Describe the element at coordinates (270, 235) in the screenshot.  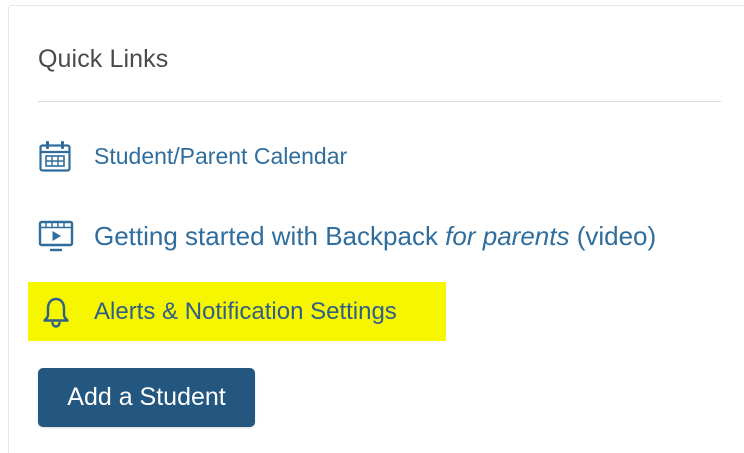
I see `video-link-label-start: Getting started with Backpack` at that location.